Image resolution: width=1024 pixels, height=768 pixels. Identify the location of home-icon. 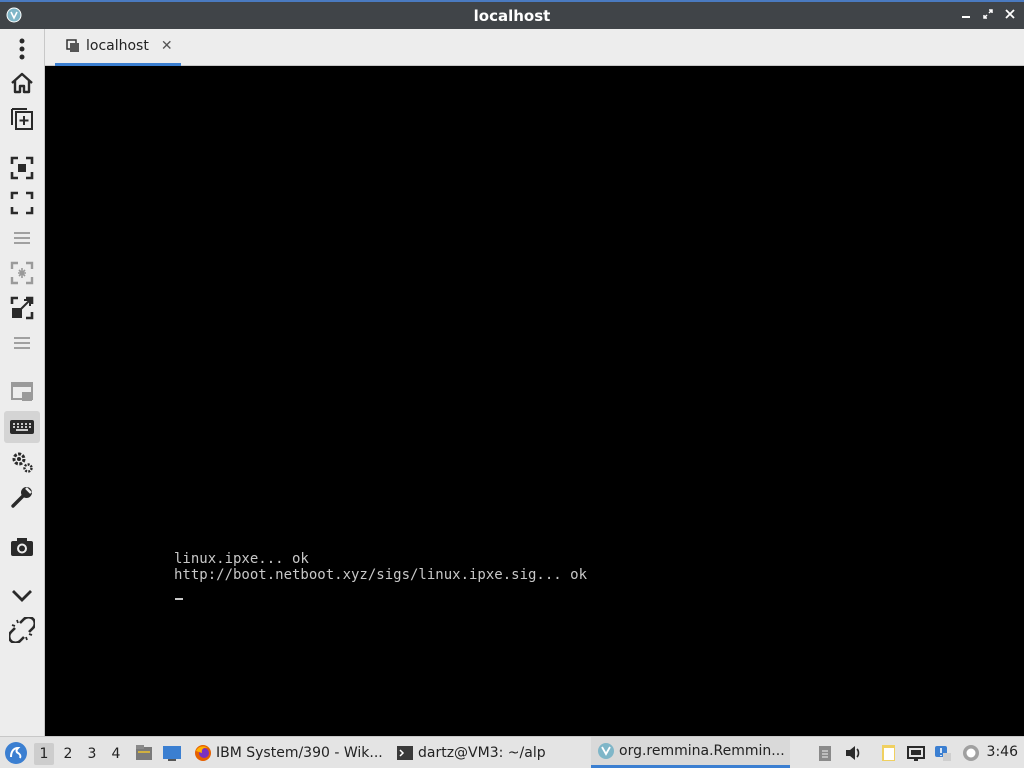
(22, 83).